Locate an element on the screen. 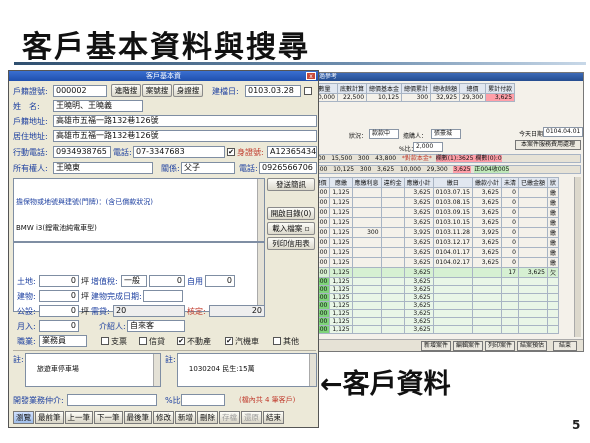  edit-case-button: 編輯案件 is located at coordinates (468, 346).